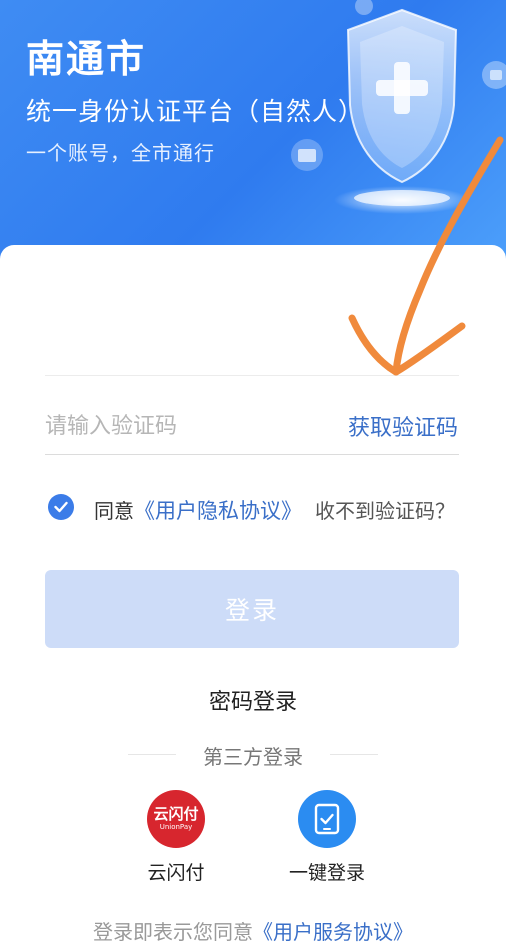 This screenshot has height=945, width=506. What do you see at coordinates (180, 426) in the screenshot?
I see `verification-code-input` at bounding box center [180, 426].